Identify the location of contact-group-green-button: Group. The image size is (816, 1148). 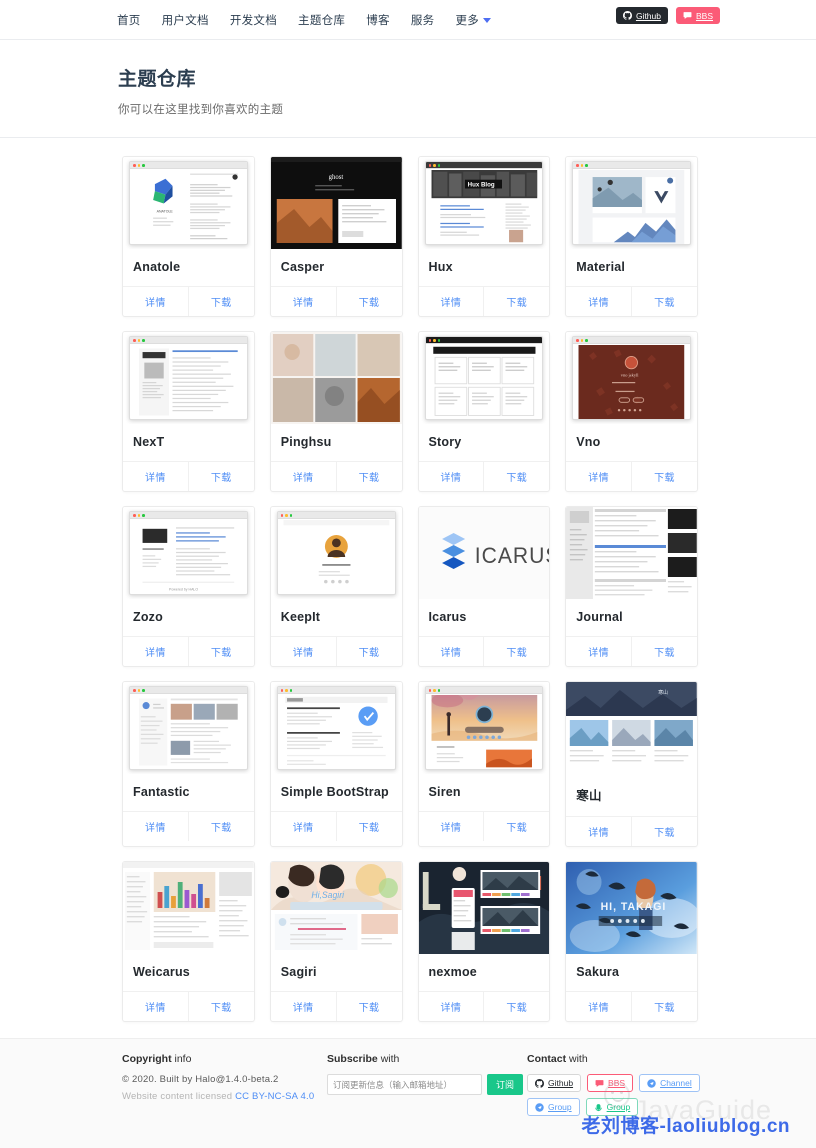
(612, 1107).